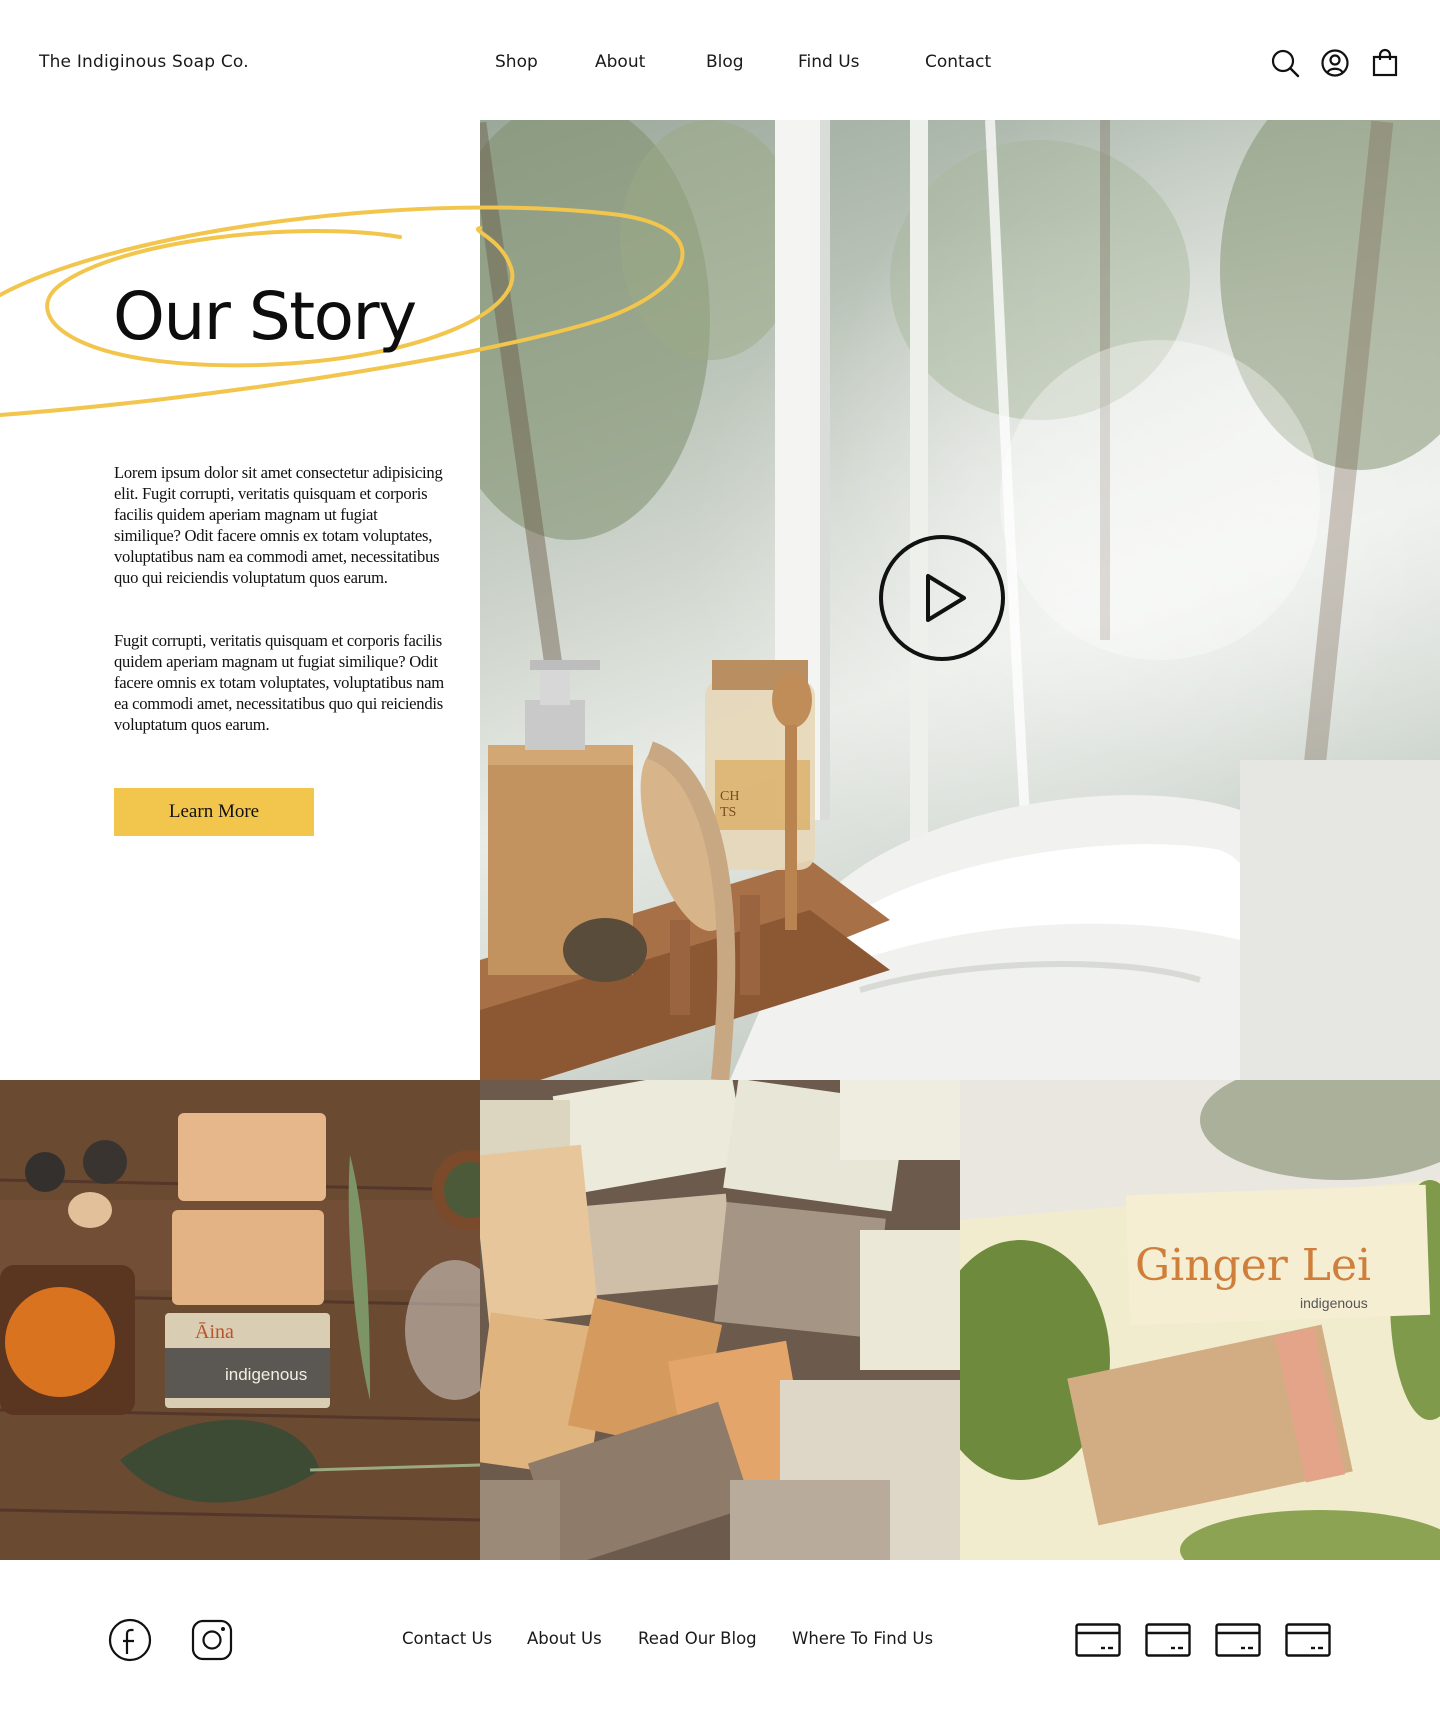 The image size is (1440, 1710). Describe the element at coordinates (829, 62) in the screenshot. I see `nav-find-us: Find Us` at that location.